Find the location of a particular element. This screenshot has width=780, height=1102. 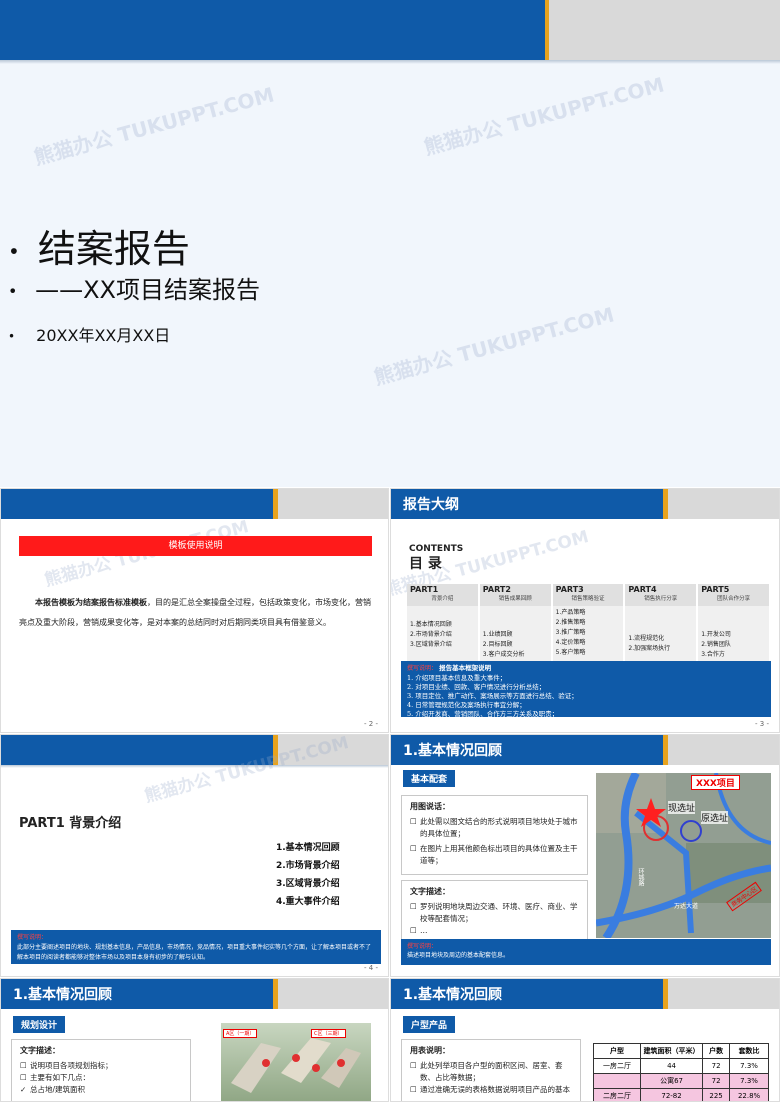

part-item: 3.客户成交分析 is located at coordinates (503, 654).